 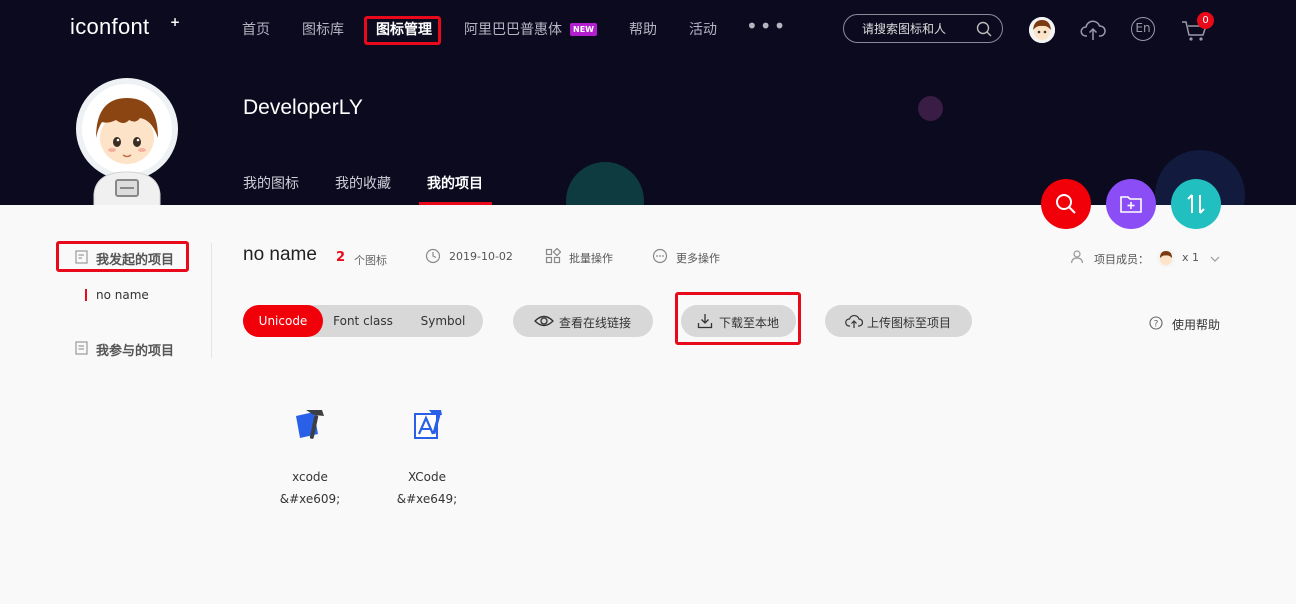 I want to click on view-online-link-label: 查看在线链接, so click(x=595, y=323).